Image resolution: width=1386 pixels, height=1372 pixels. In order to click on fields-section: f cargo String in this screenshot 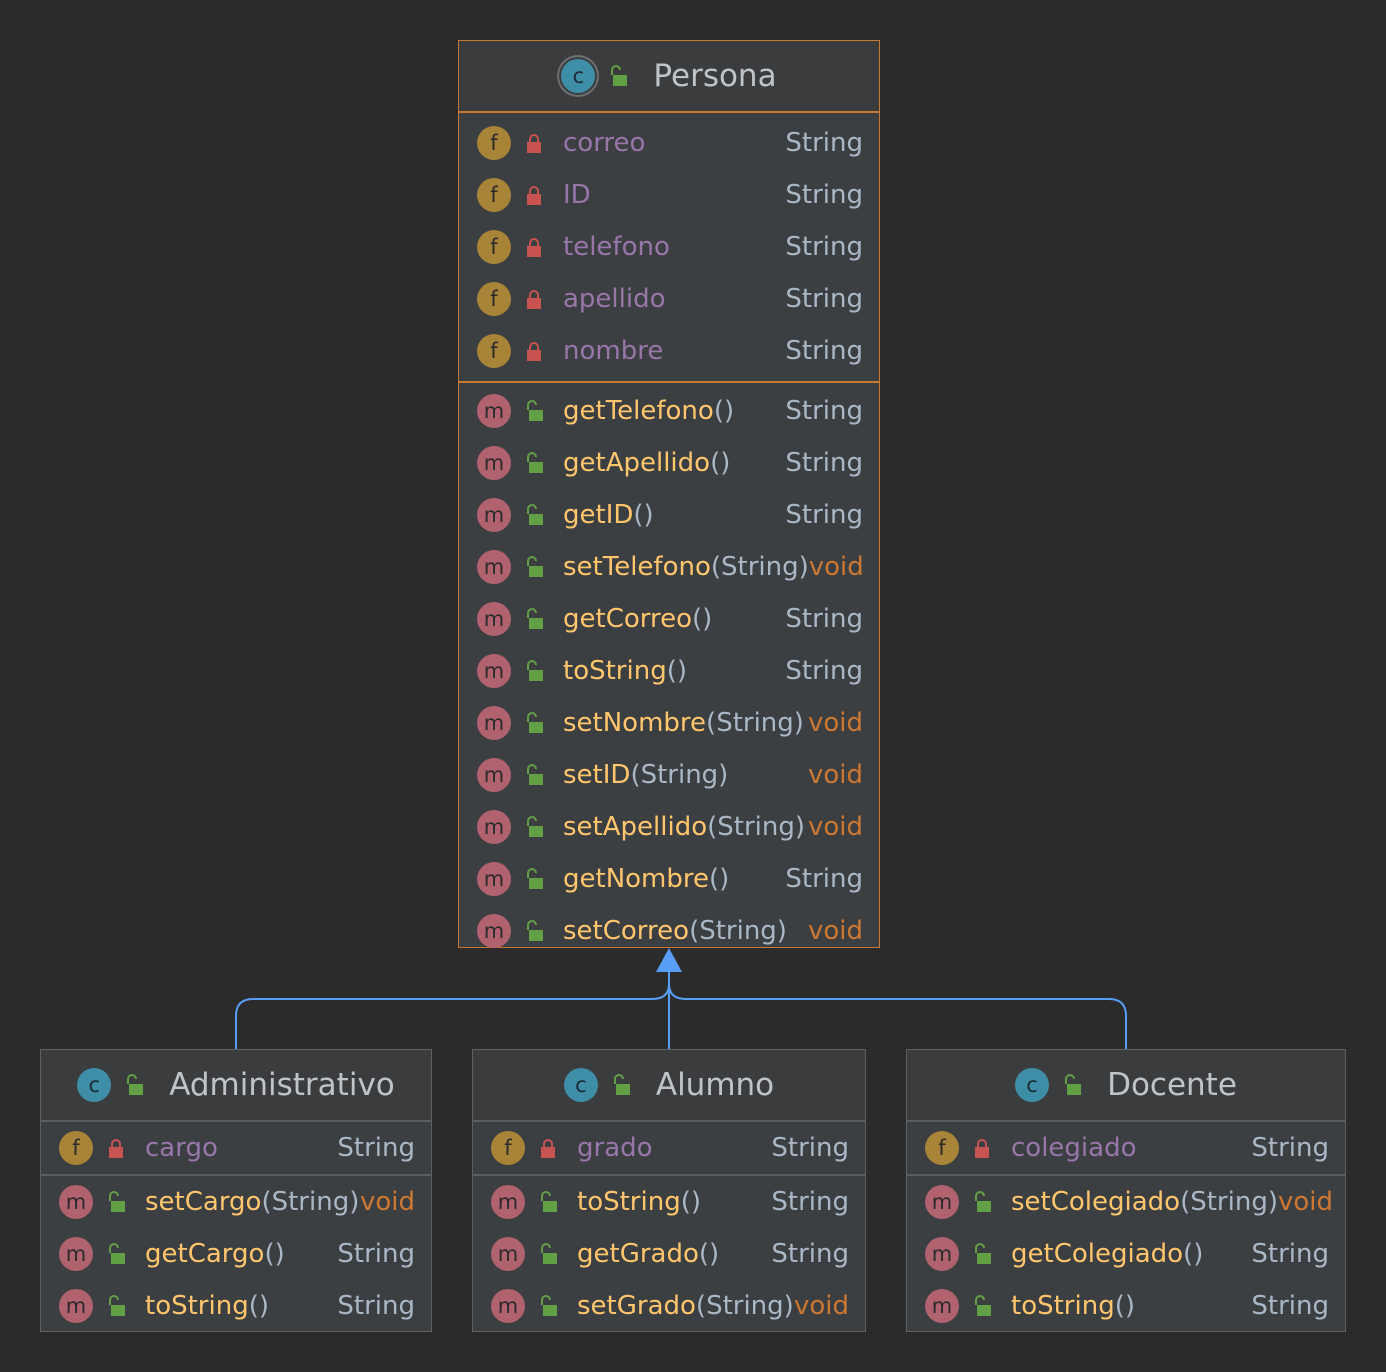, I will do `click(236, 1149)`.